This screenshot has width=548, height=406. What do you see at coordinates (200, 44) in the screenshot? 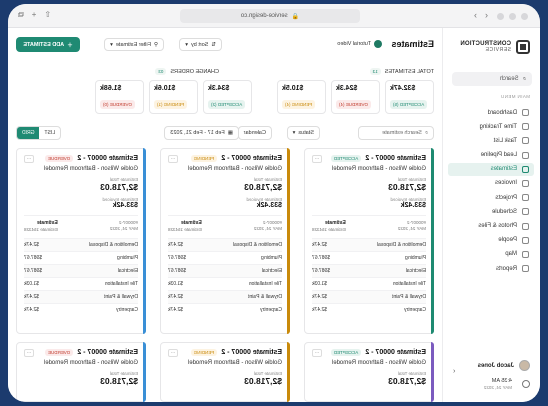
I see `sort-by-button: ⇅ Sort by ▾` at bounding box center [200, 44].